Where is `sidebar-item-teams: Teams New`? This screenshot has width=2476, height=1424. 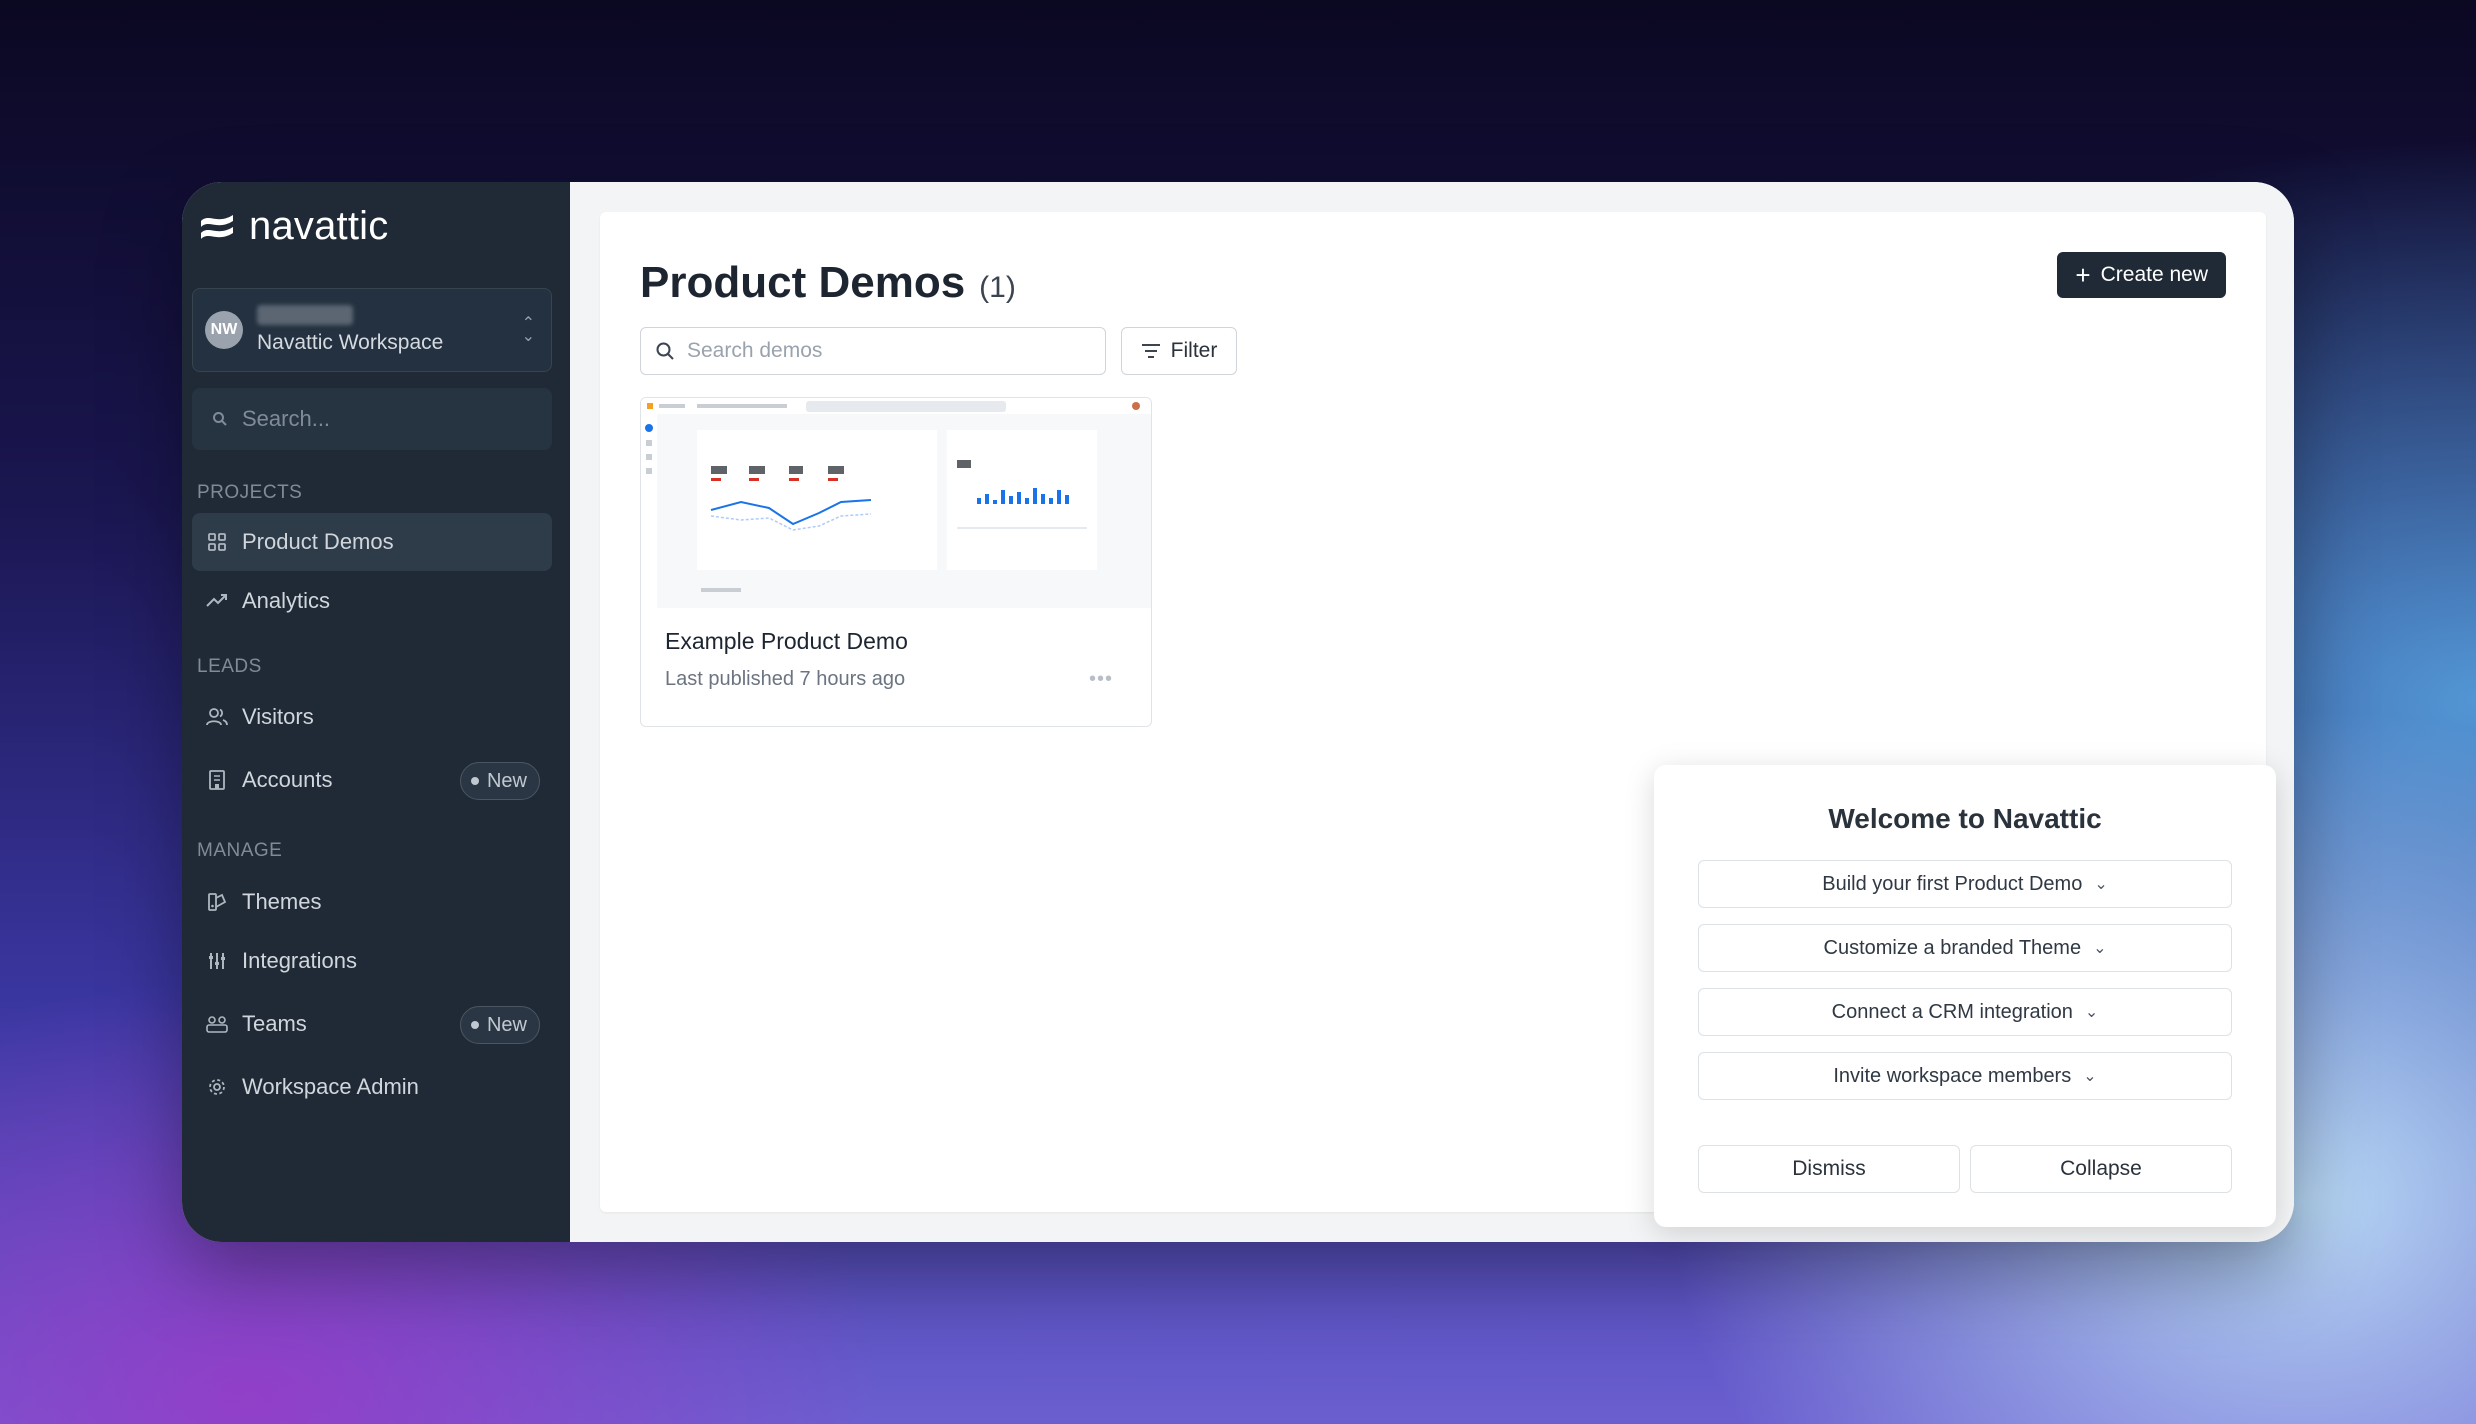
sidebar-item-teams: Teams New is located at coordinates (372, 1024).